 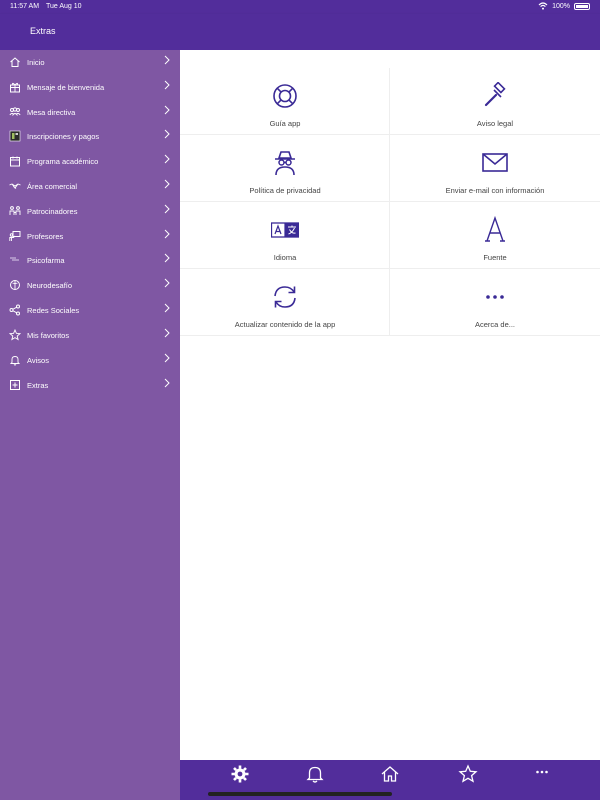 I want to click on sponsors-icon, so click(x=15, y=210).